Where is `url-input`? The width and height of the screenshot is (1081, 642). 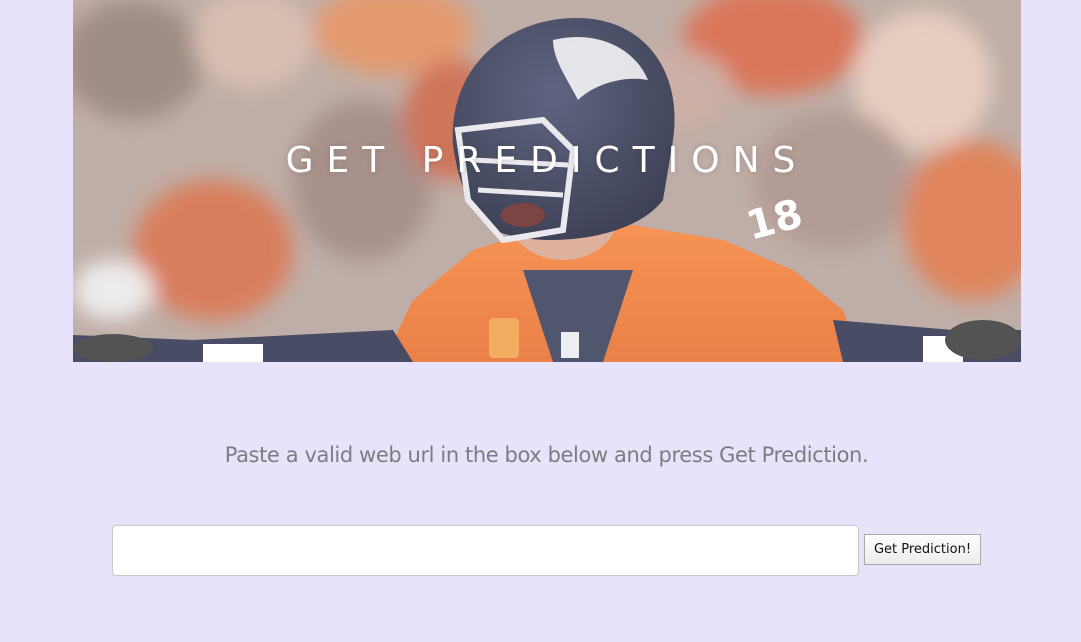
url-input is located at coordinates (485, 550).